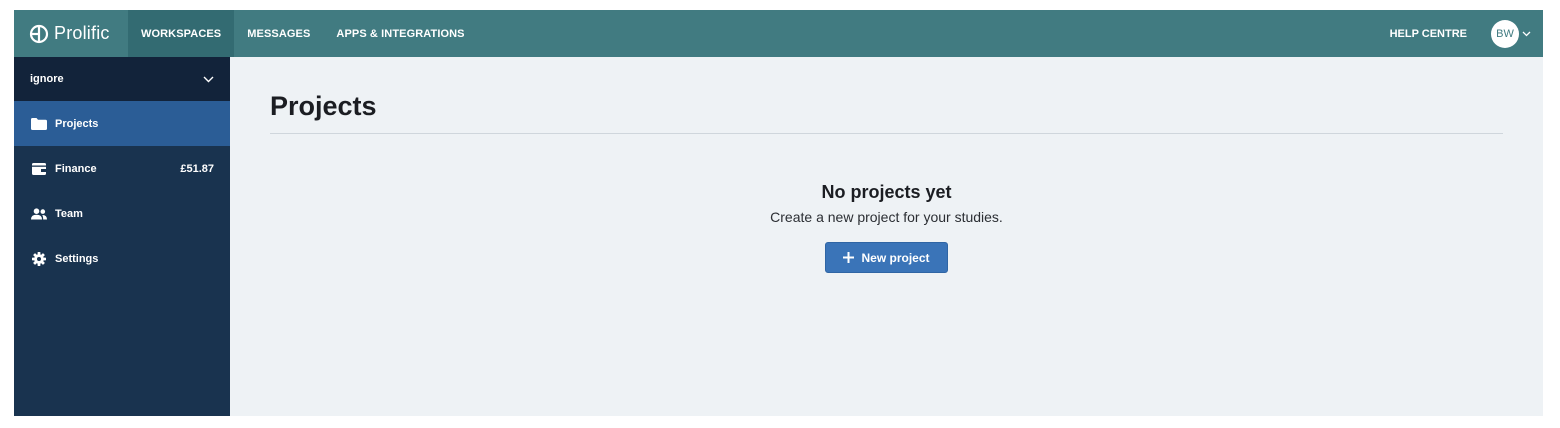 Image resolution: width=1560 pixels, height=428 pixels. I want to click on empty-state-title: No projects yet, so click(886, 192).